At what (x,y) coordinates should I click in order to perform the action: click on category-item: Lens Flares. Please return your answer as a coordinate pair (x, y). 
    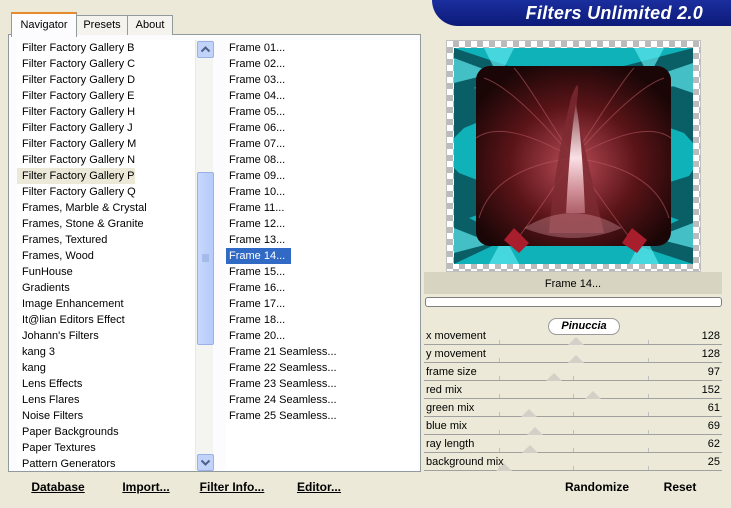
    Looking at the image, I should click on (107, 400).